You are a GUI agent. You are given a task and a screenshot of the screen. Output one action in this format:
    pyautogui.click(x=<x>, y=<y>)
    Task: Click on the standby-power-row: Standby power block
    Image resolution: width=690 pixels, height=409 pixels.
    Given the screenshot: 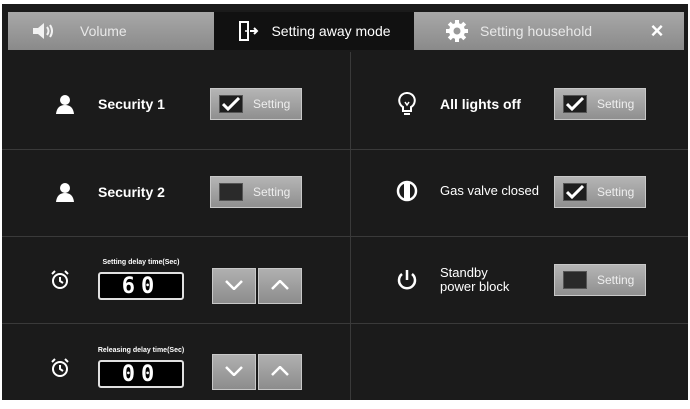 What is the action you would take?
    pyautogui.click(x=451, y=280)
    